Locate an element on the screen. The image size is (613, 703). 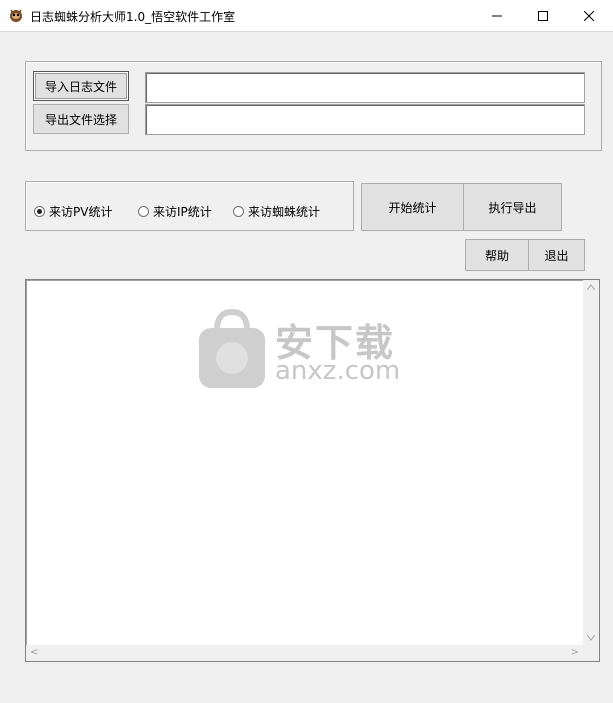
help-button: 帮助 is located at coordinates (497, 255).